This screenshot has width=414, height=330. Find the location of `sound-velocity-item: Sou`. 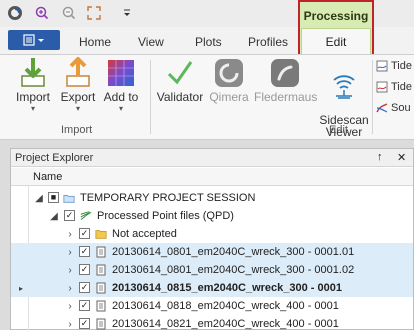

sound-velocity-item: Sou is located at coordinates (393, 108).